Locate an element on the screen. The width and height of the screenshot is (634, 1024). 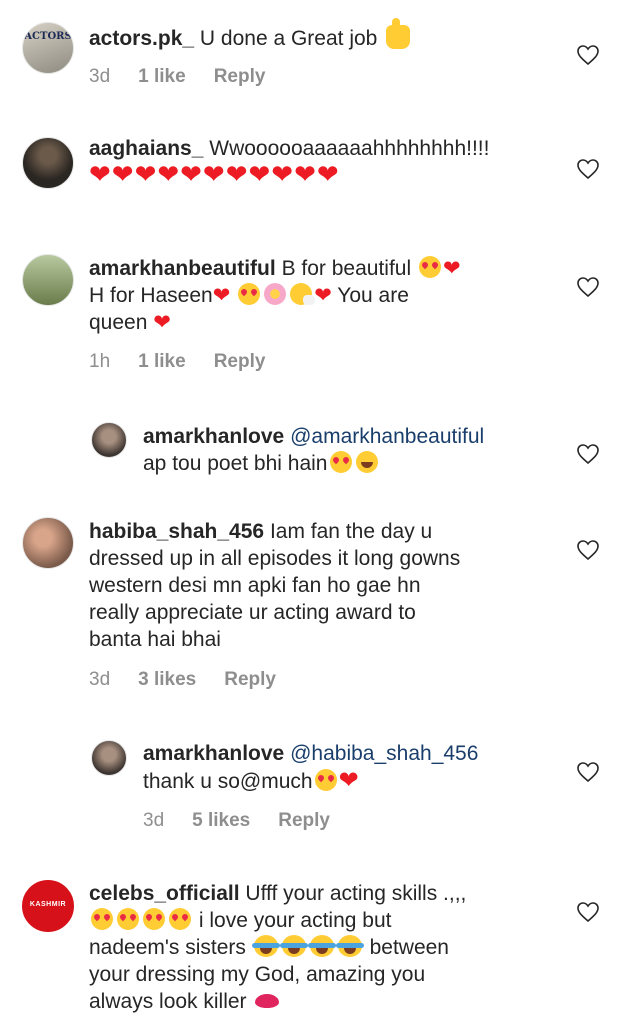
kiss-mark-emoji is located at coordinates (267, 1001).